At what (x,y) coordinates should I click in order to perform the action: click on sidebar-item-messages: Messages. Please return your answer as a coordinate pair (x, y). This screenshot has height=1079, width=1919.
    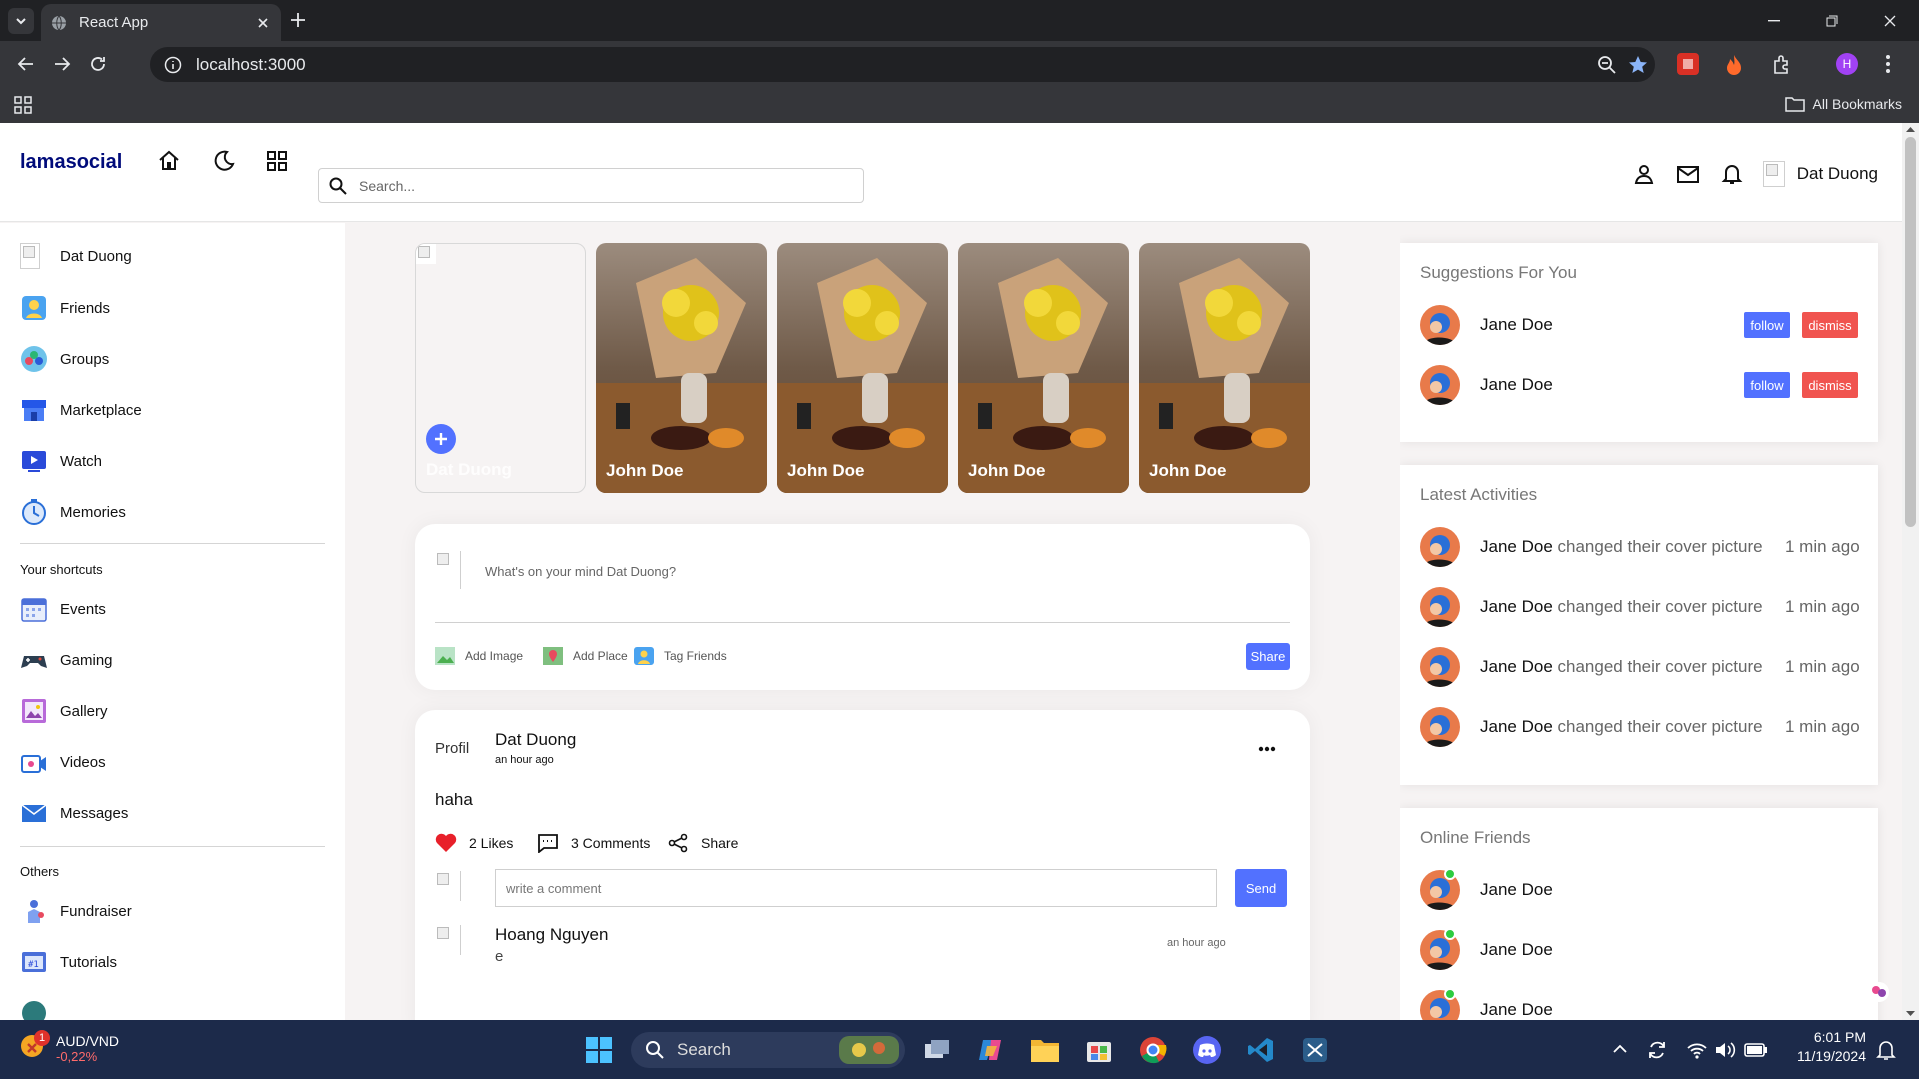
    Looking at the image, I should click on (74, 813).